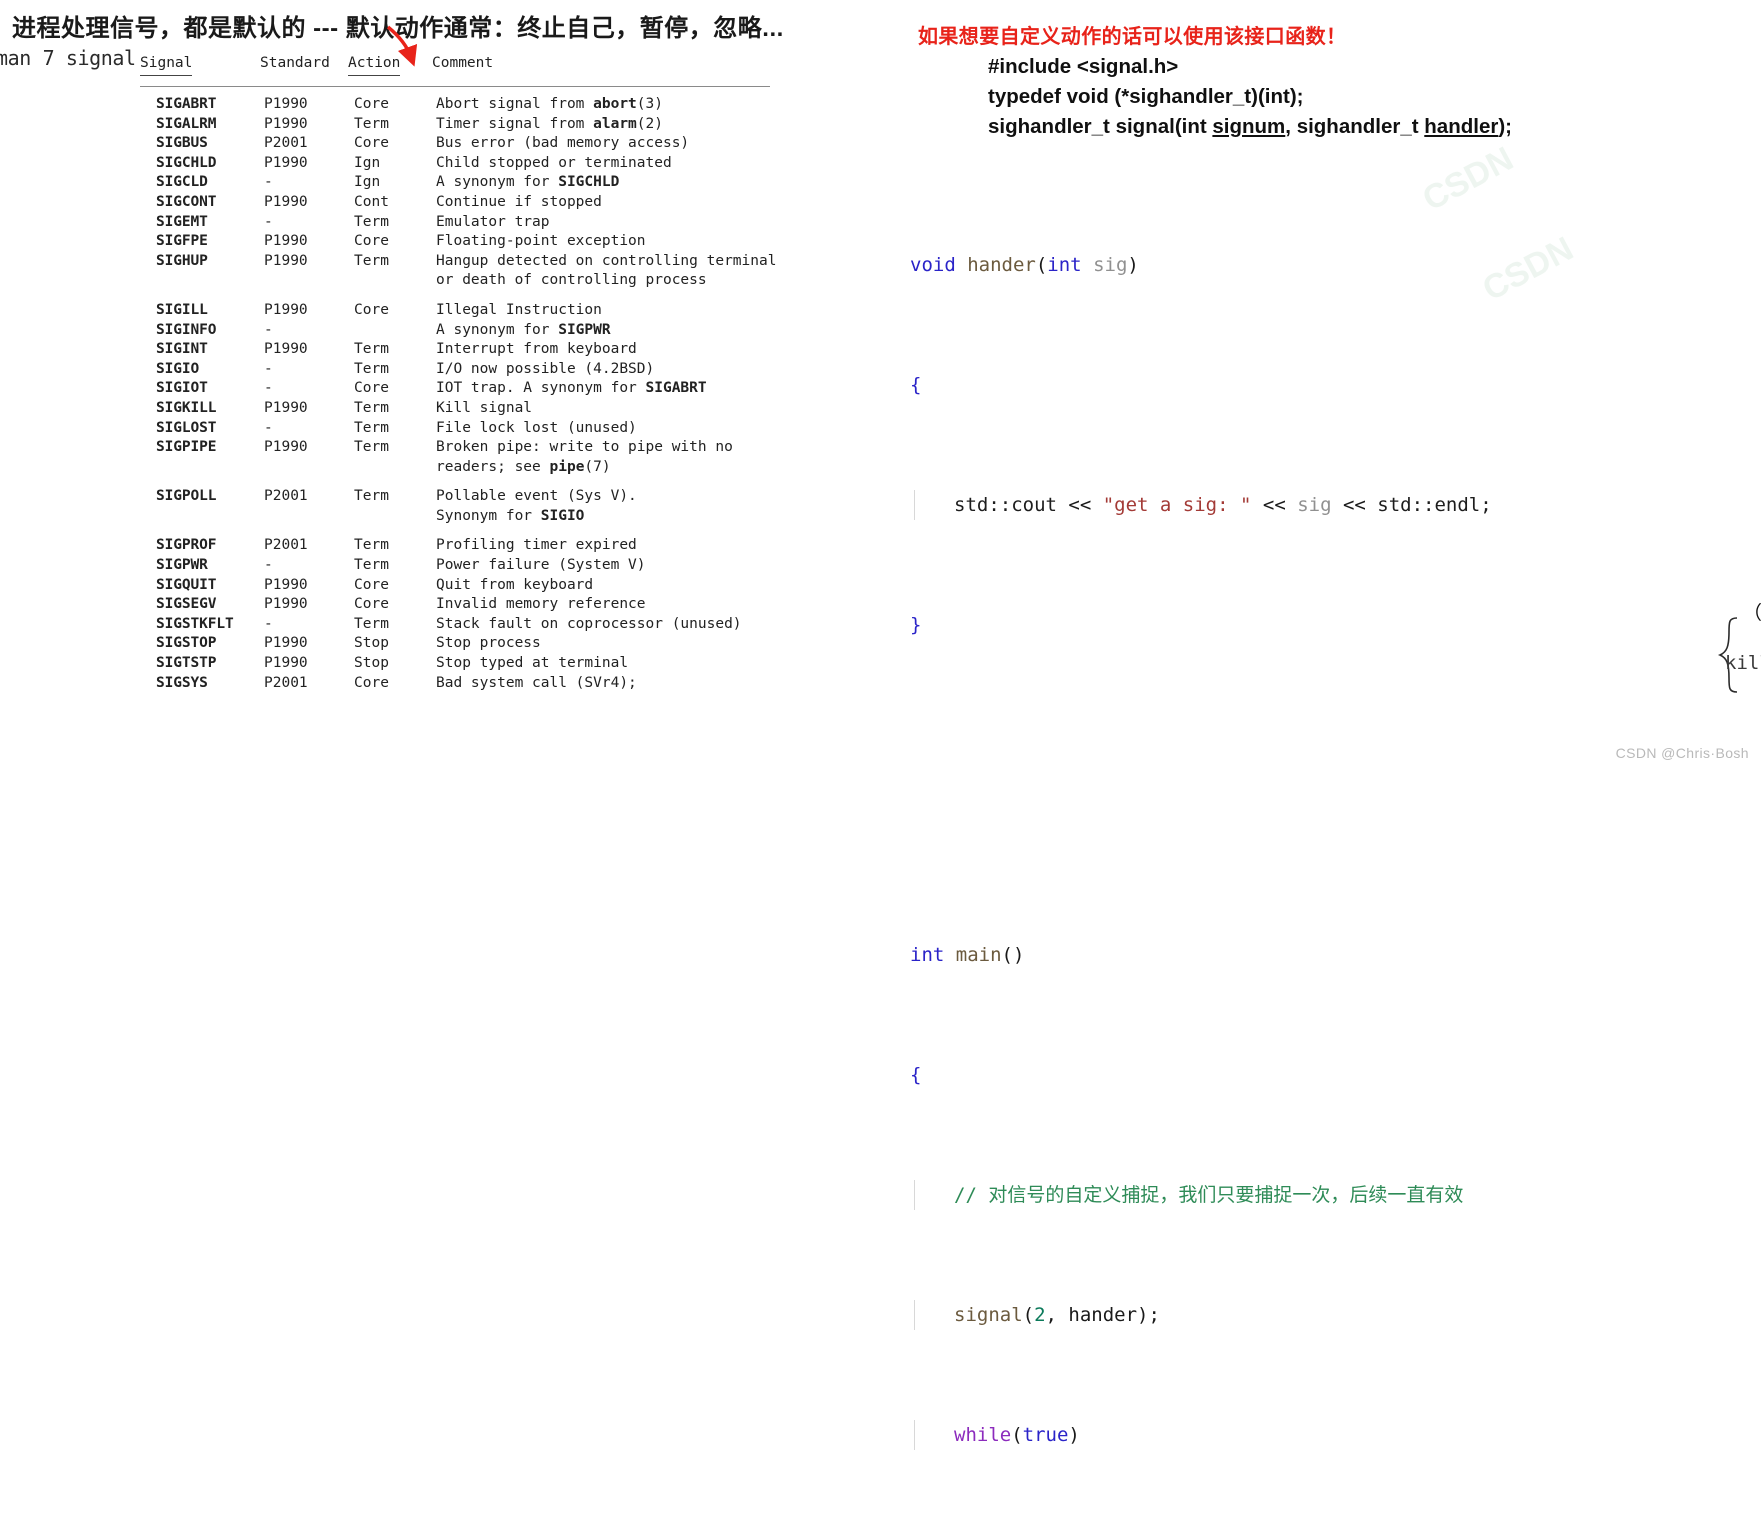 Image resolution: width=1761 pixels, height=1538 pixels. I want to click on table-row: SIGQUIT P1990 Core Quit from keyboard, so click(460, 586).